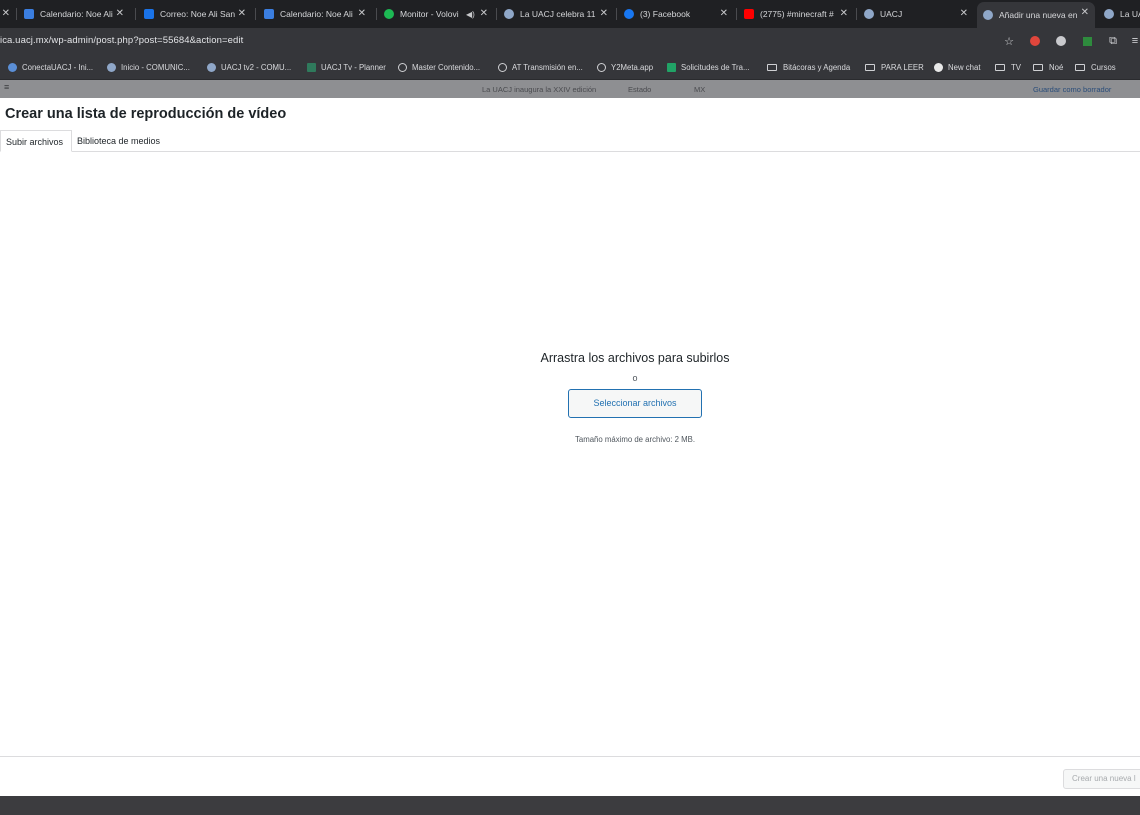 This screenshot has width=1140, height=815. Describe the element at coordinates (700, 89) in the screenshot. I see `background-text: MX` at that location.